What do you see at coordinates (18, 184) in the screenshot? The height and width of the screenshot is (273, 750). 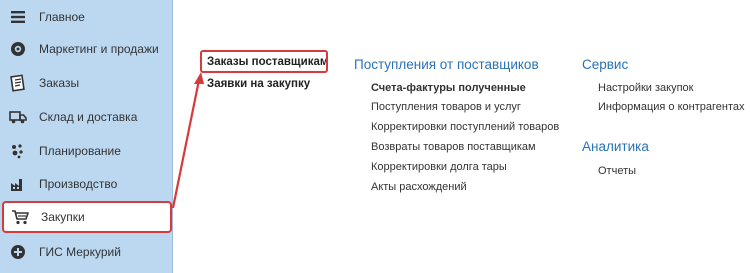 I see `factory-icon` at bounding box center [18, 184].